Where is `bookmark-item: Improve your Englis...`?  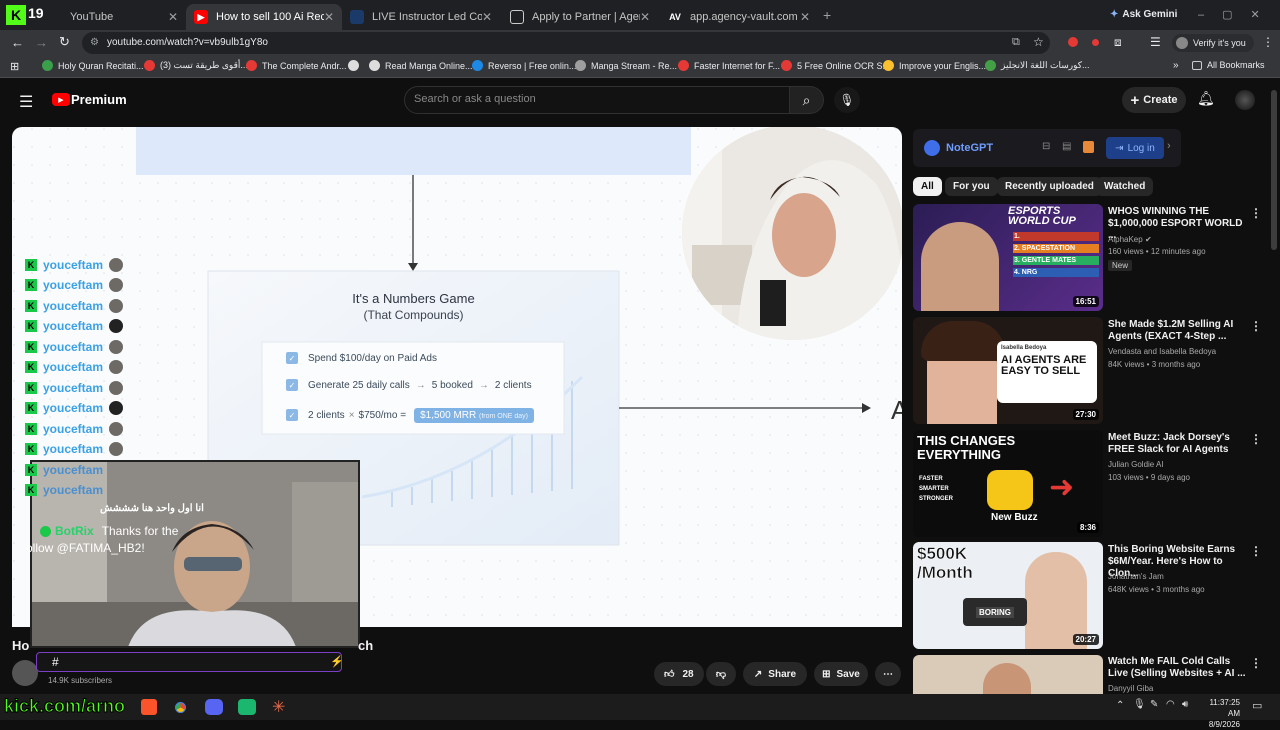
bookmark-item: Improve your Englis... is located at coordinates (934, 65).